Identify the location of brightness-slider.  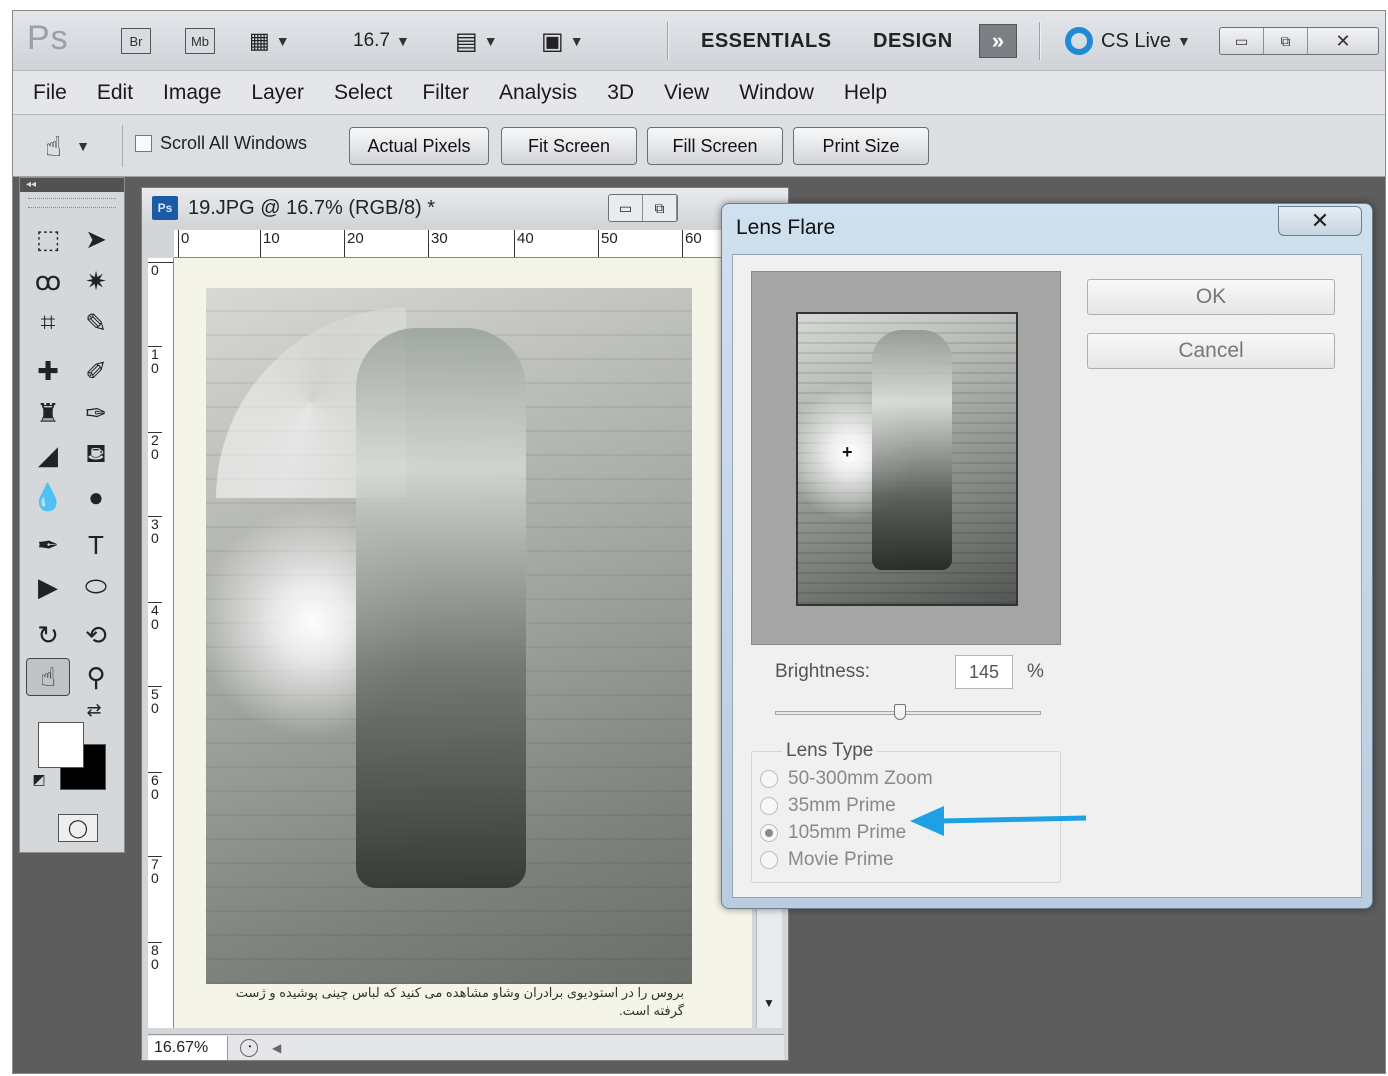
(908, 712).